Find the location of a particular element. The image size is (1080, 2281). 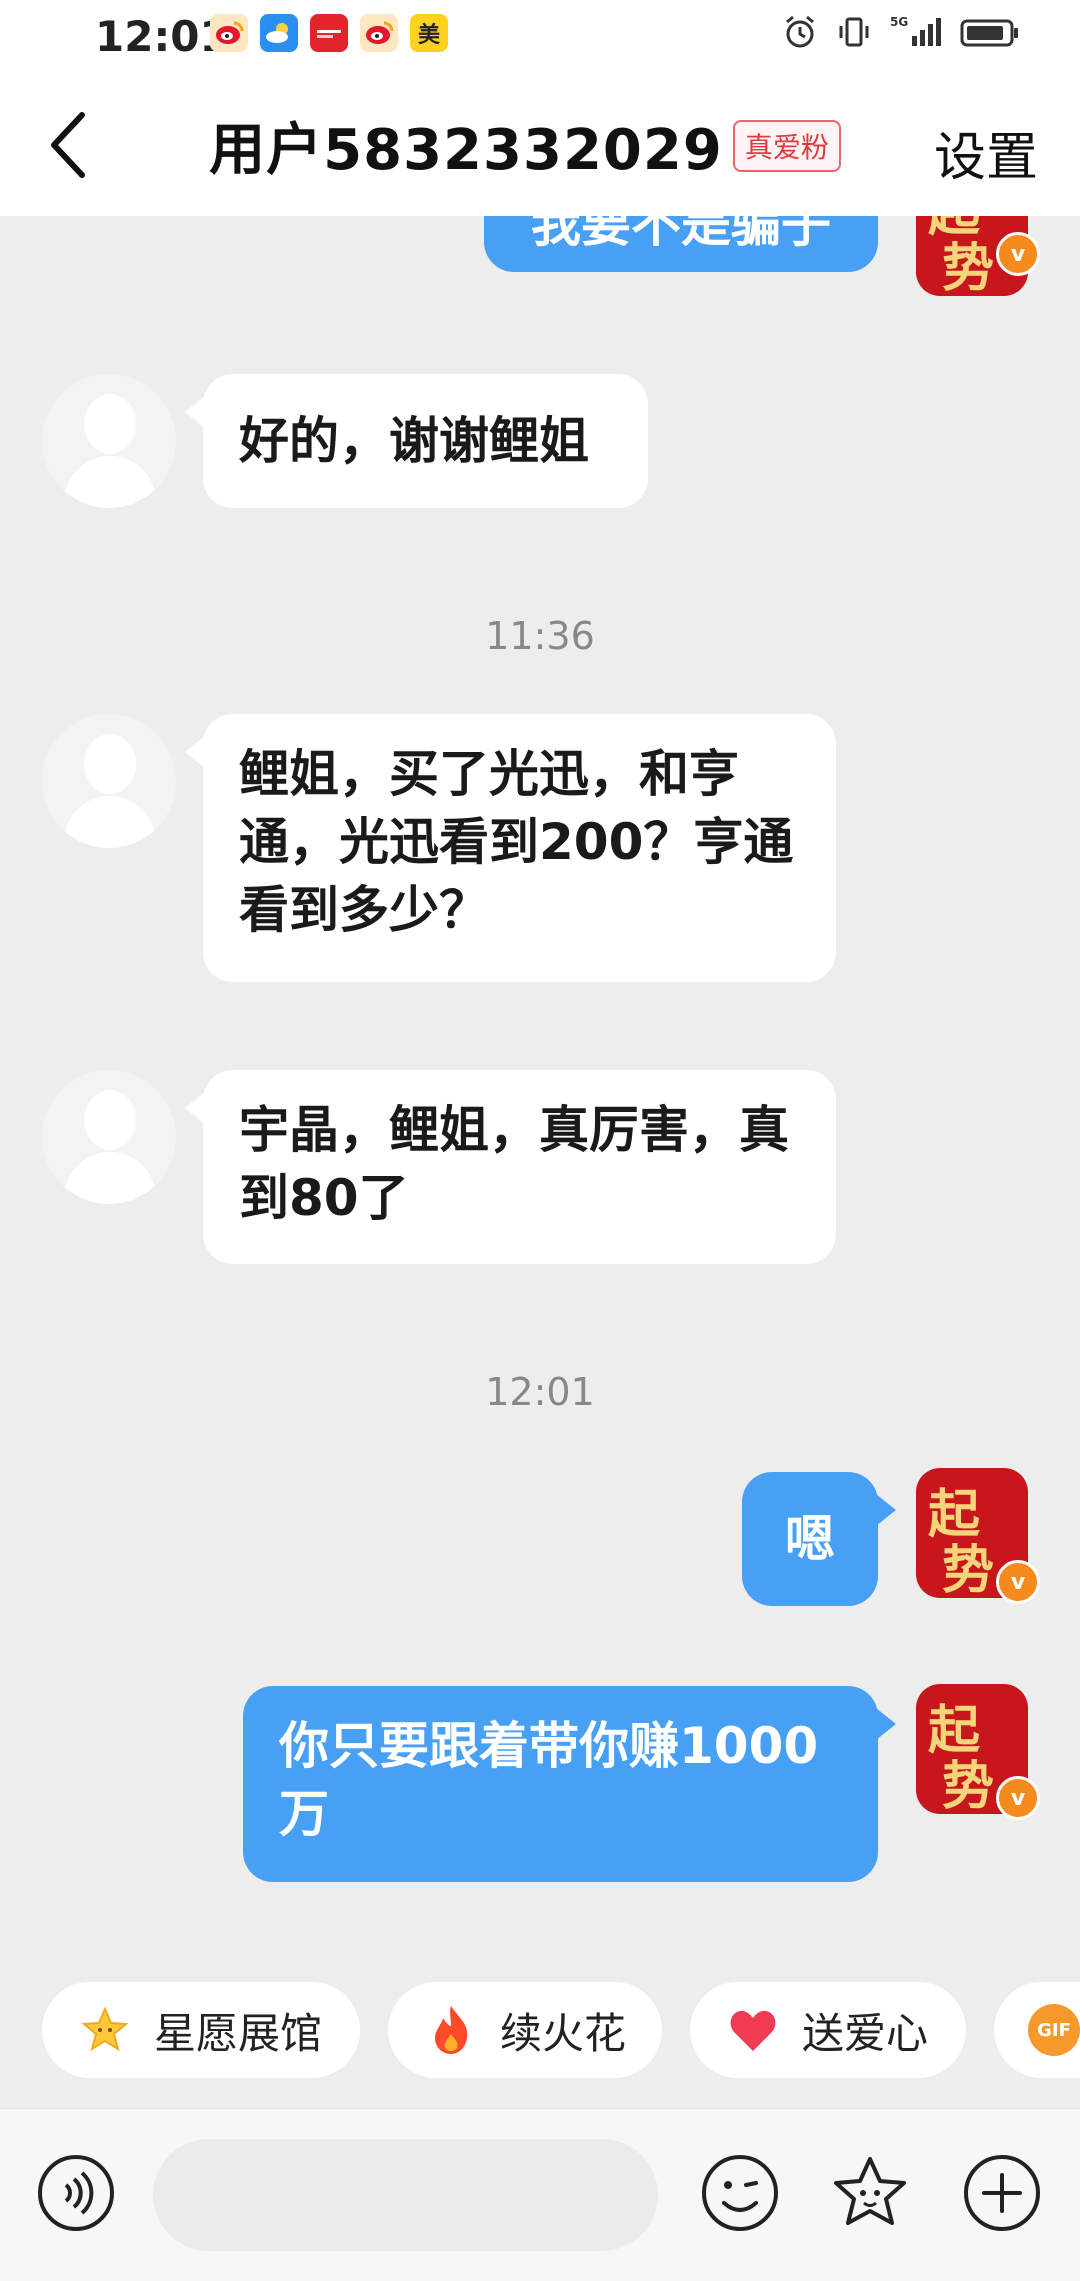

message-bubble-incoming: 宇晶，鲤姐，真厉害，真到80了 is located at coordinates (510, 1167).